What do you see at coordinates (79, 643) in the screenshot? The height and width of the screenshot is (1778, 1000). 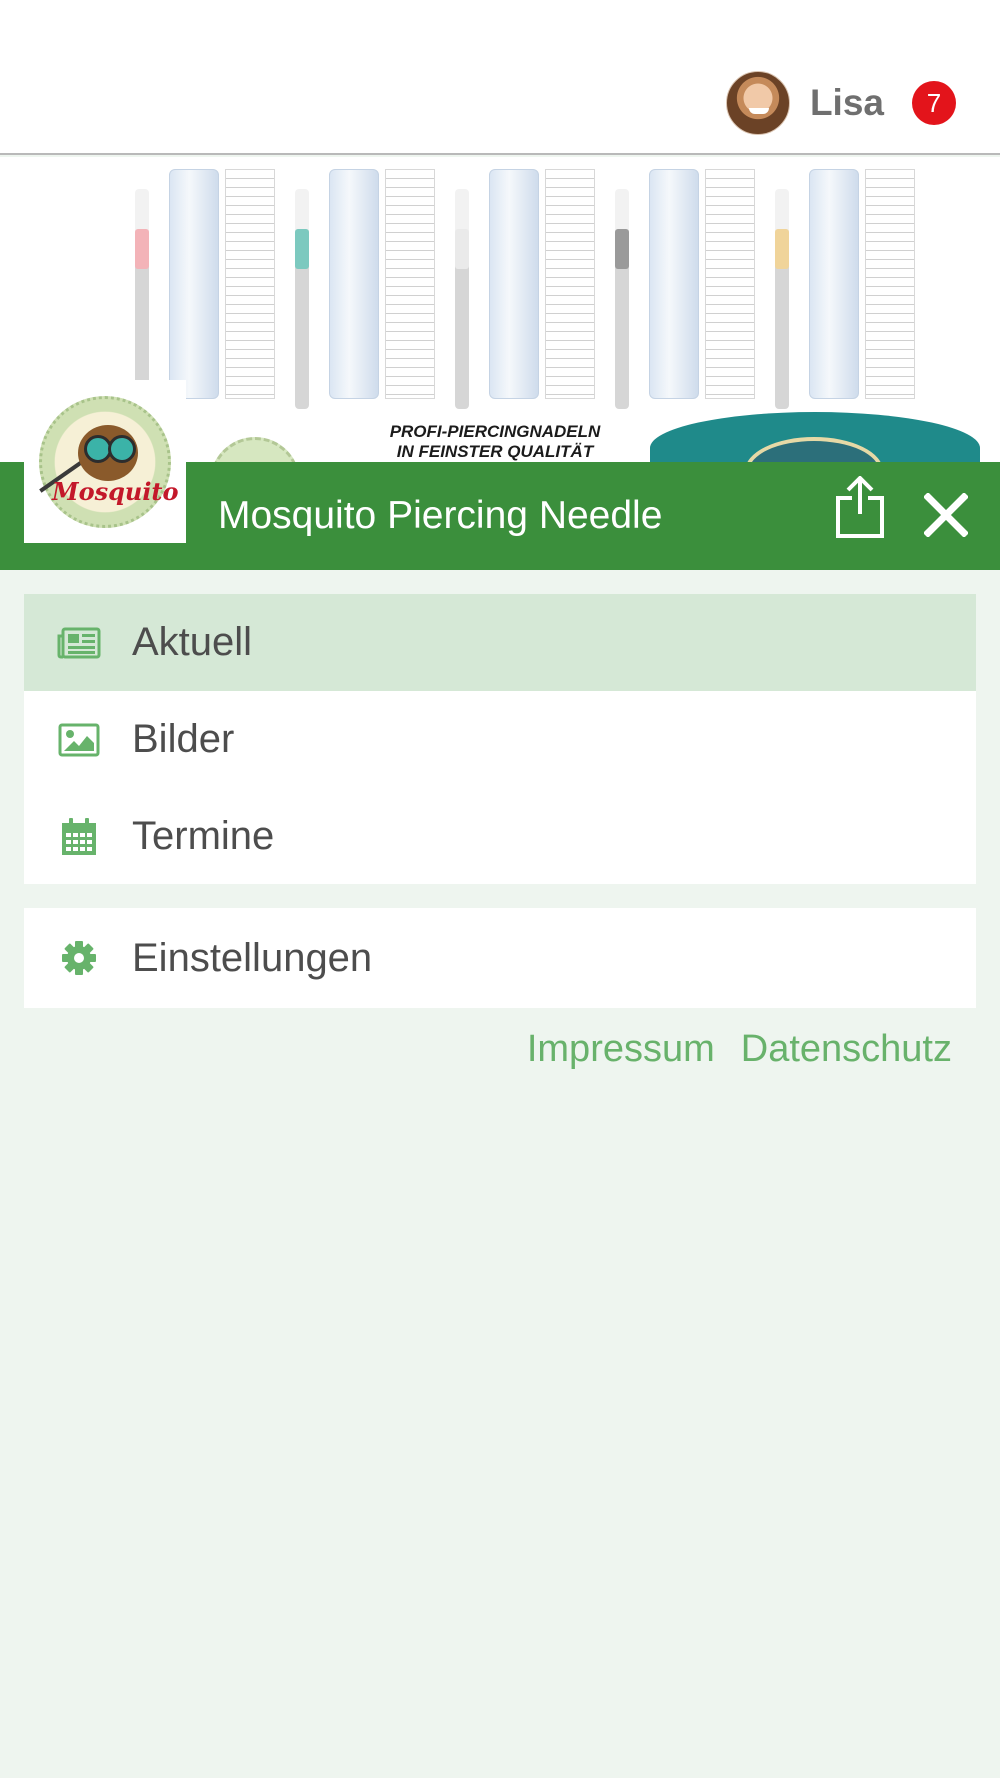 I see `newspaper-icon` at bounding box center [79, 643].